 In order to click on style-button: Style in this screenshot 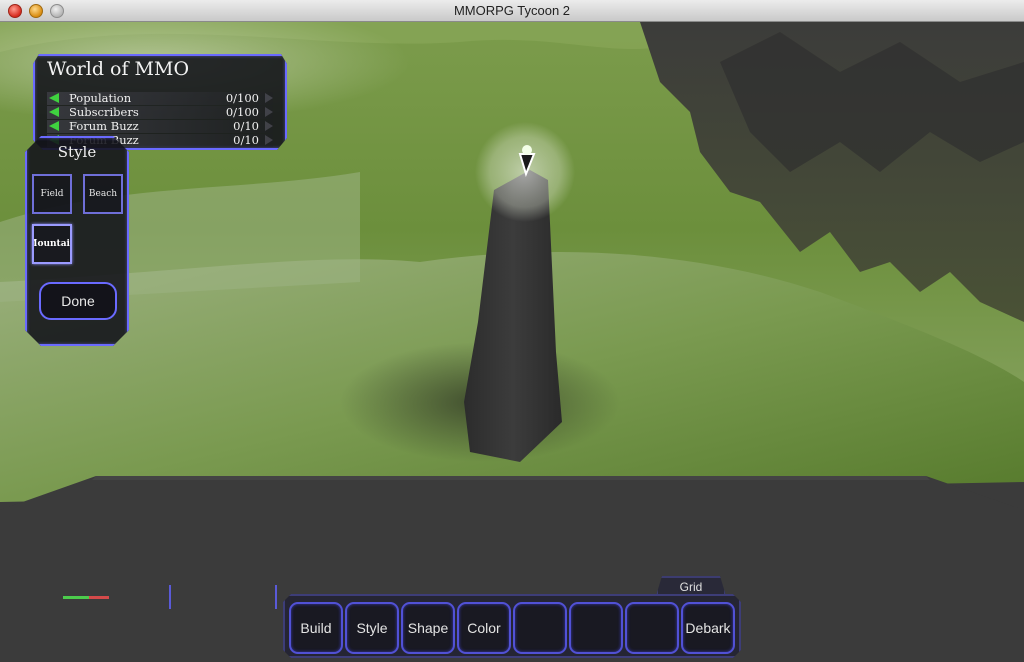, I will do `click(372, 628)`.